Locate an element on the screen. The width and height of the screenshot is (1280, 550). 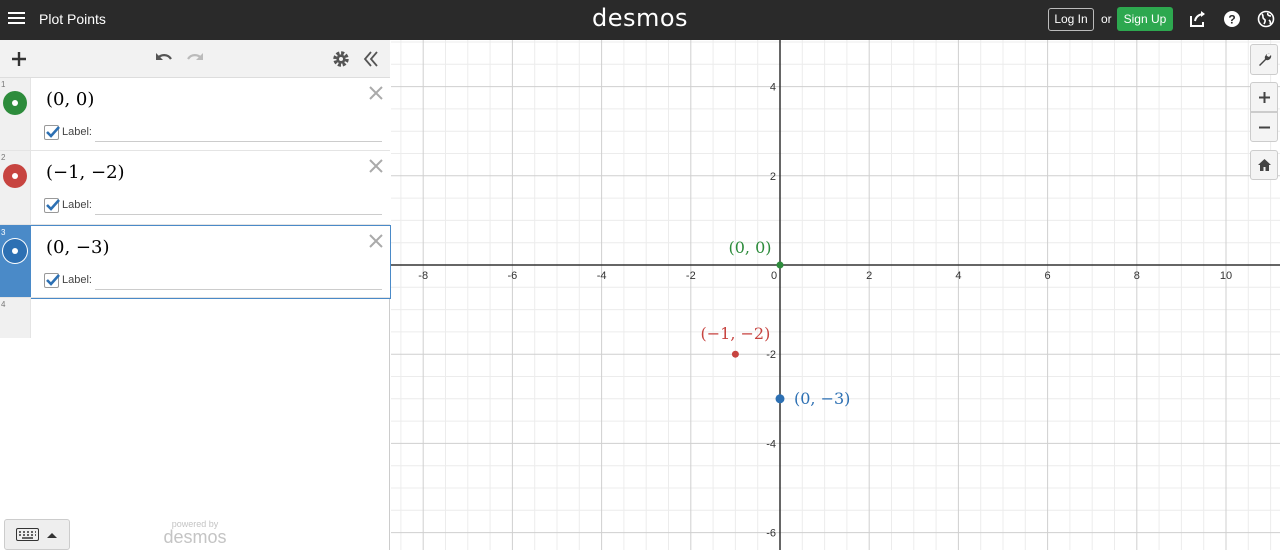
globe-icon is located at coordinates (1266, 19).